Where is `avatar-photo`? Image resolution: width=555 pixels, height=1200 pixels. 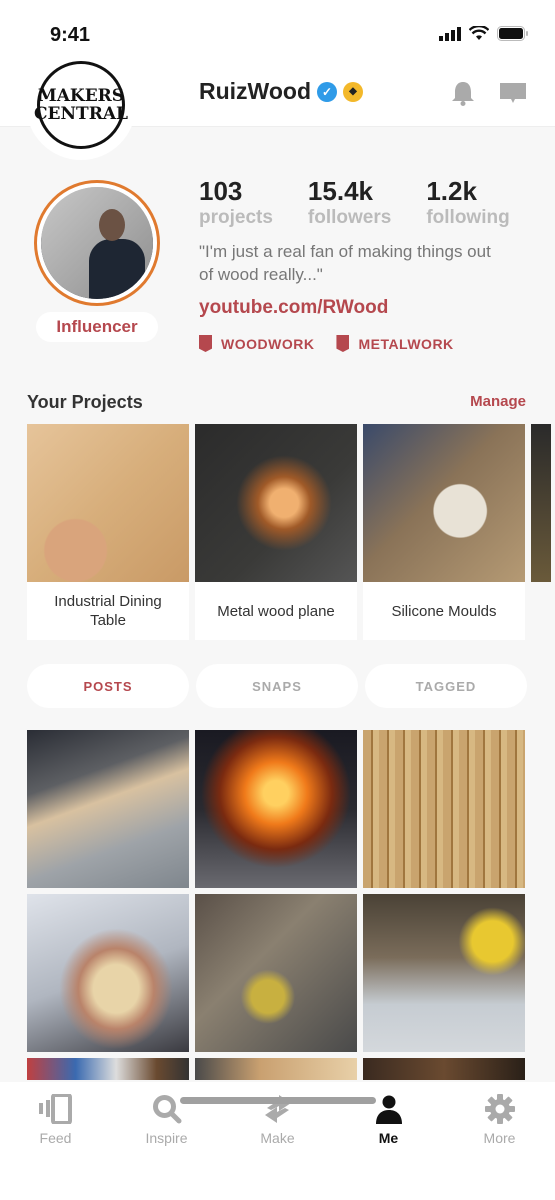
avatar-photo is located at coordinates (97, 243).